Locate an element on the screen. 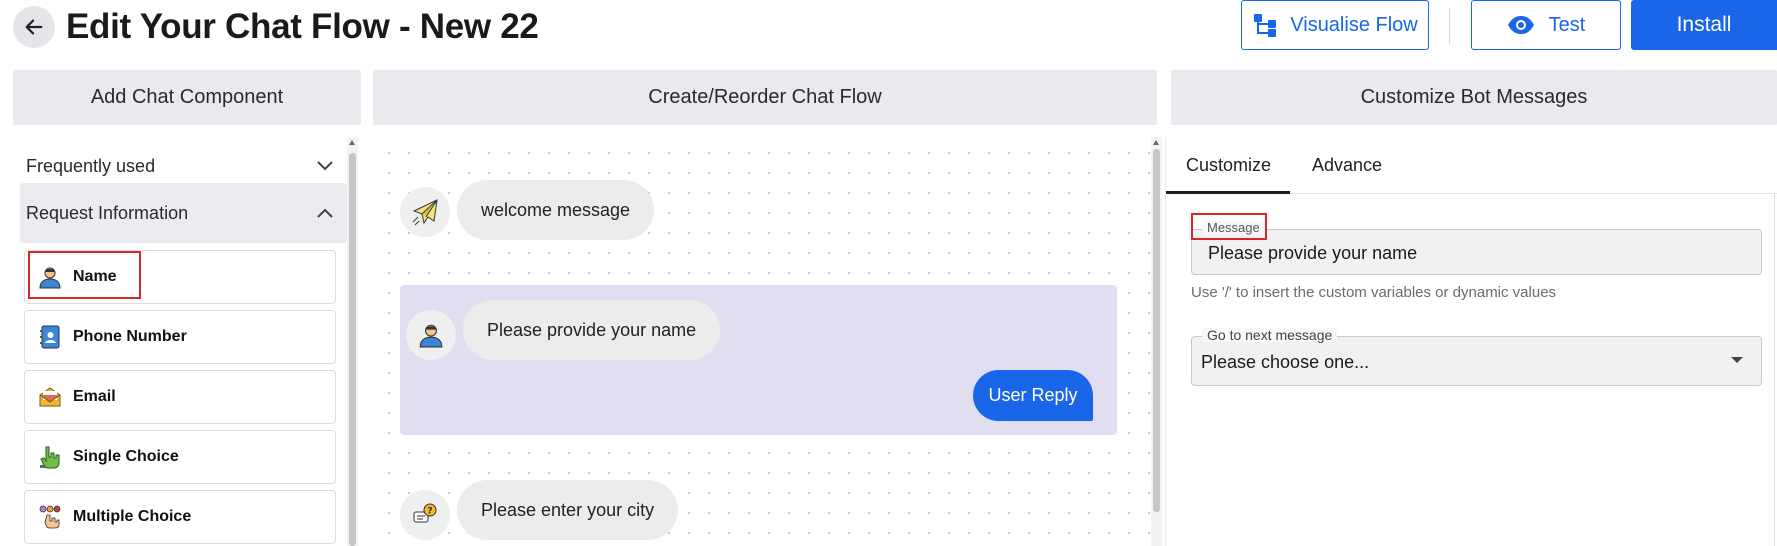 This screenshot has width=1777, height=546. contact-book-icon is located at coordinates (50, 337).